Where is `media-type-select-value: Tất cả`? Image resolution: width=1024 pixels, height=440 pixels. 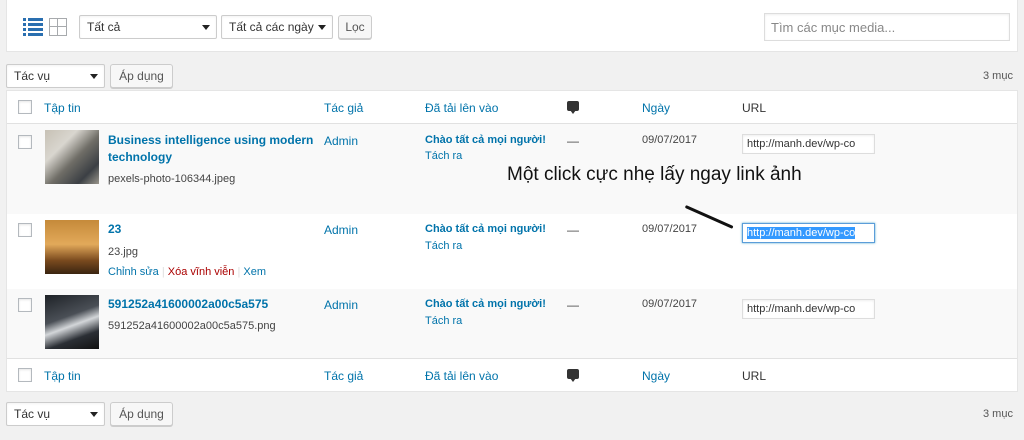 media-type-select-value: Tất cả is located at coordinates (104, 27).